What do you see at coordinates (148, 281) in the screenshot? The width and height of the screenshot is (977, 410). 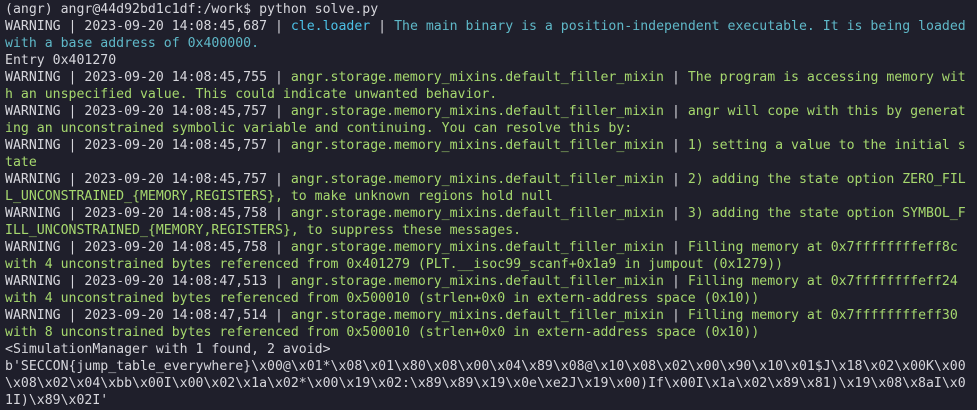 I see `text-segment: WARNING | 2023-09-20 14:08:47,513 |` at bounding box center [148, 281].